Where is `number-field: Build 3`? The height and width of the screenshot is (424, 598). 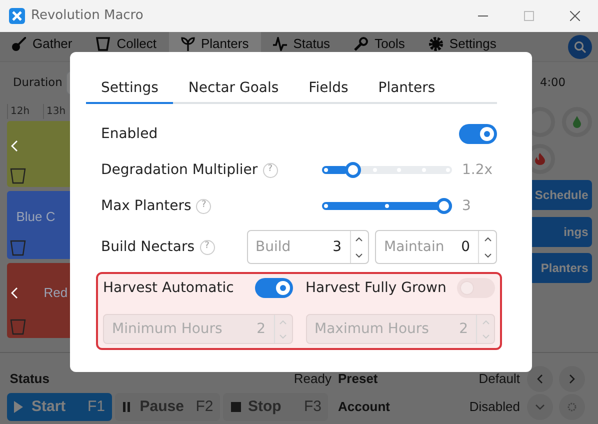 number-field: Build 3 is located at coordinates (307, 247).